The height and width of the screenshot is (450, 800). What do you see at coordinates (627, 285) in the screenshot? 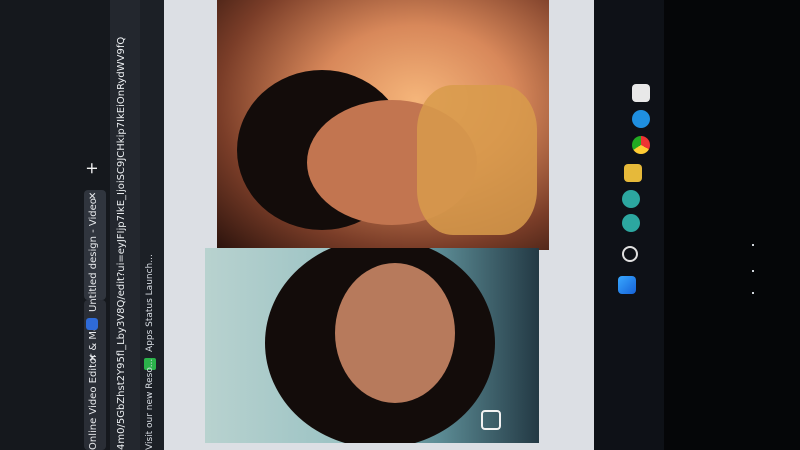
I see `windows-start-icon` at bounding box center [627, 285].